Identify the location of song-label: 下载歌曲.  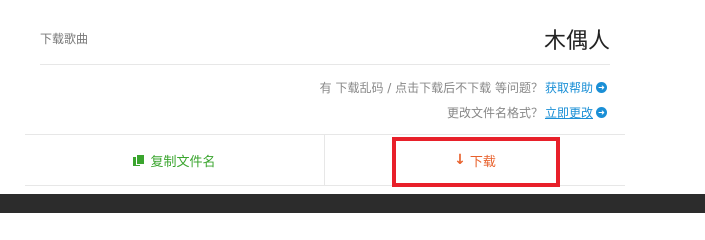
(64, 39).